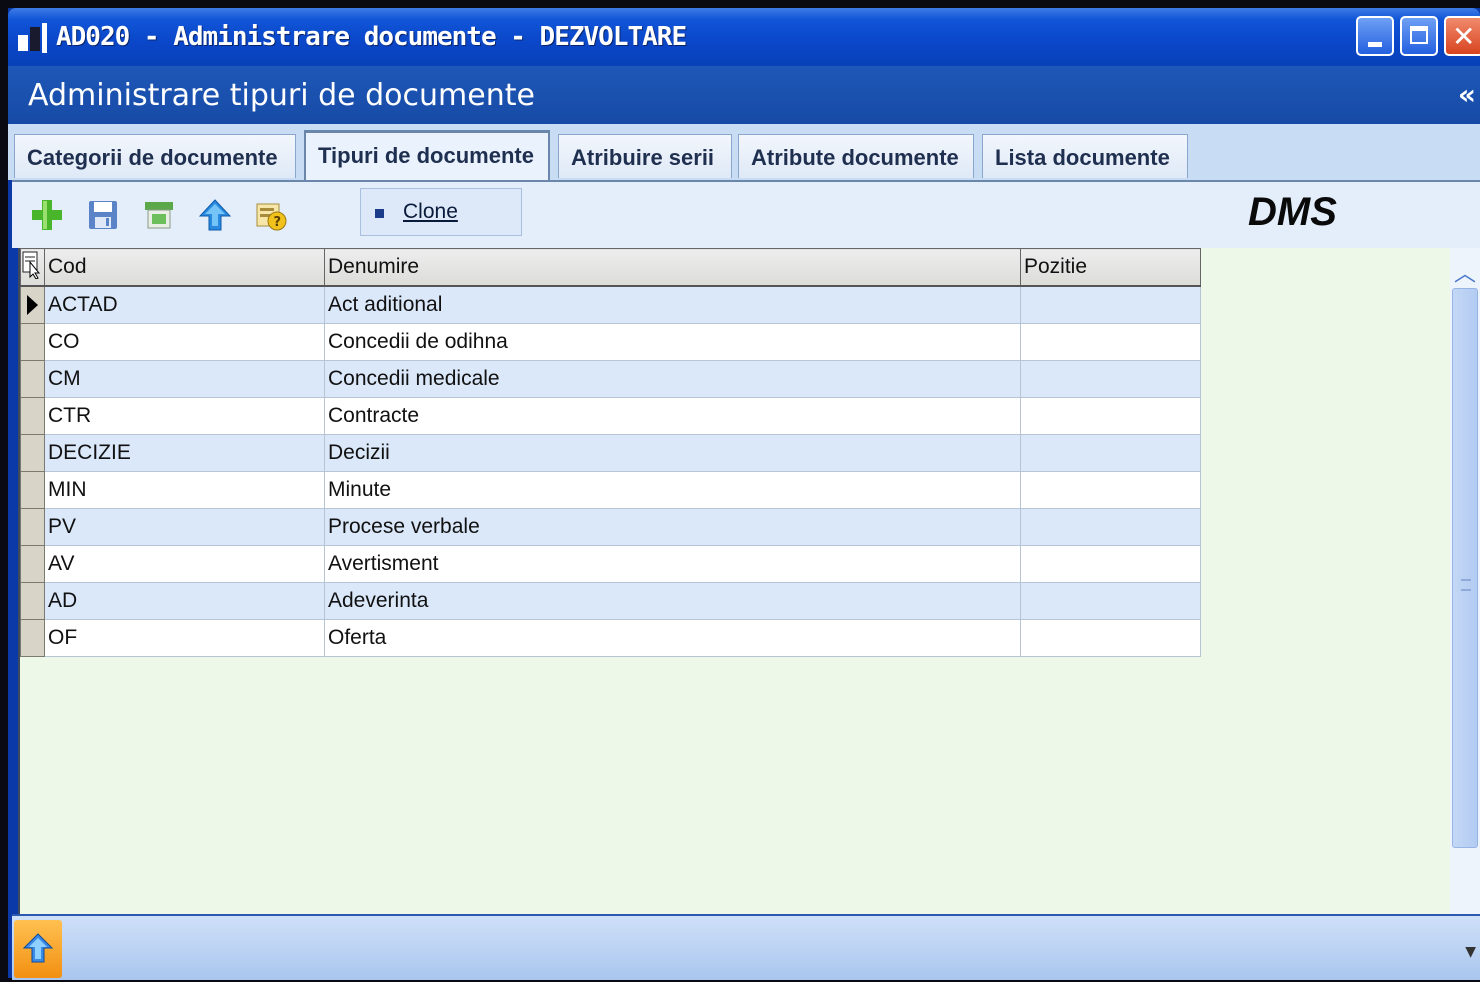 The width and height of the screenshot is (1480, 982). What do you see at coordinates (1465, 272) in the screenshot?
I see `scroll-up-icon: ︿` at bounding box center [1465, 272].